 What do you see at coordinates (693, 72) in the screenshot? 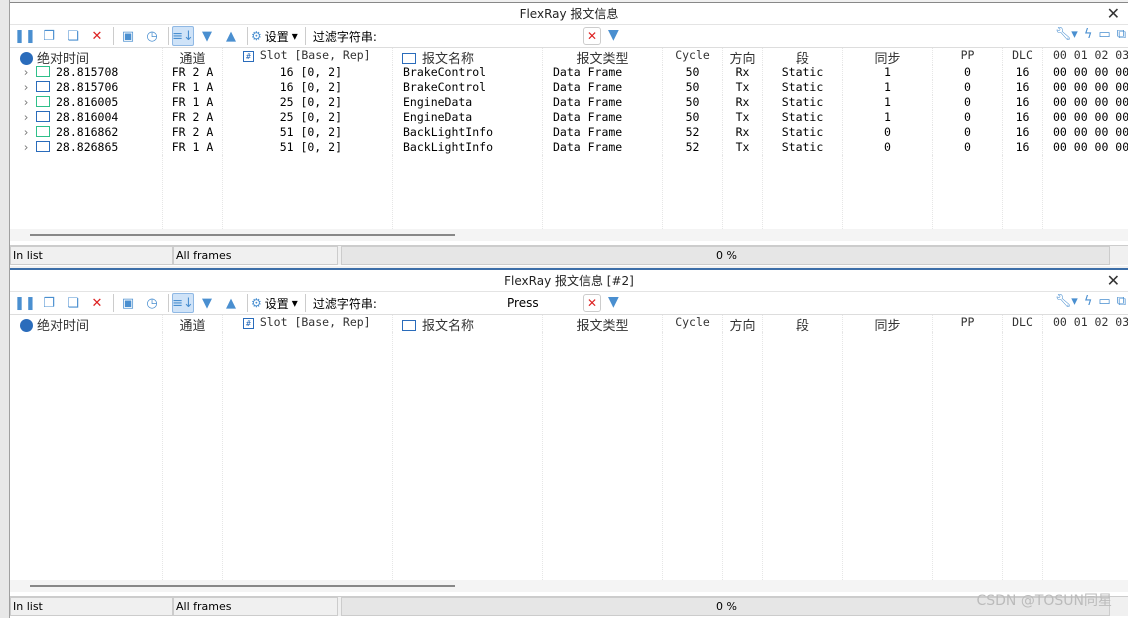
I see `cell-cycle: 50` at bounding box center [693, 72].